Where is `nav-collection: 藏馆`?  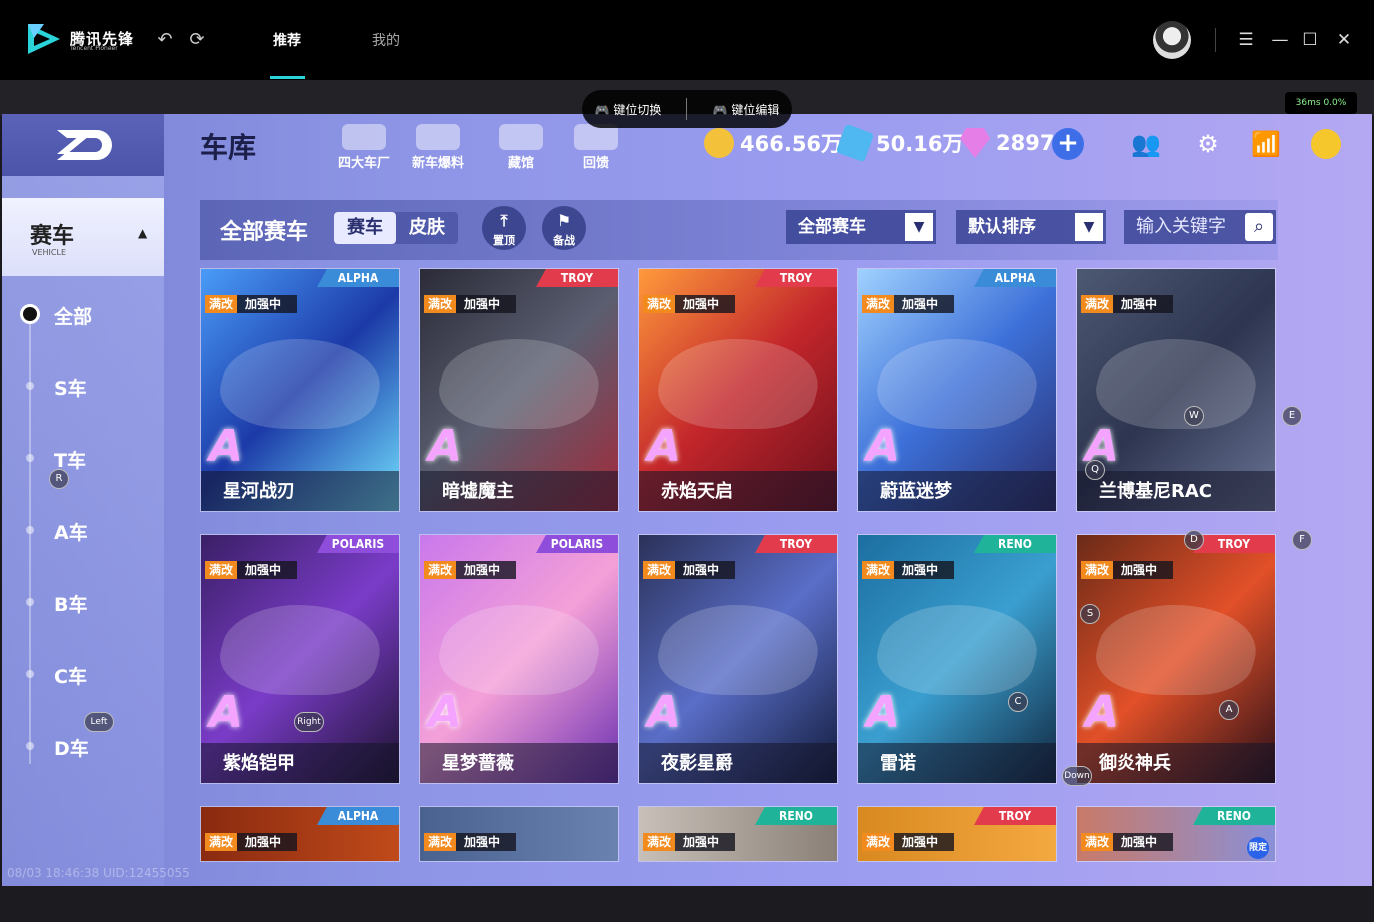 nav-collection: 藏馆 is located at coordinates (521, 147).